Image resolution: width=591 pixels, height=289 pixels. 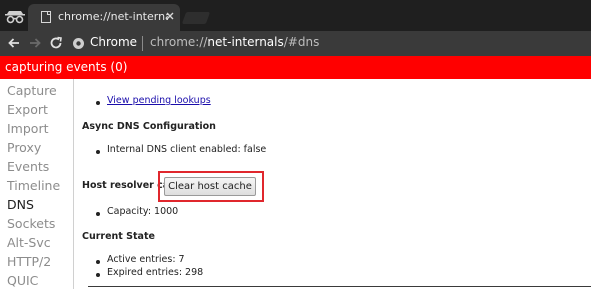 I want to click on browser-toolbar: Chrome chrome://net-internals/#dns, so click(x=295, y=43).